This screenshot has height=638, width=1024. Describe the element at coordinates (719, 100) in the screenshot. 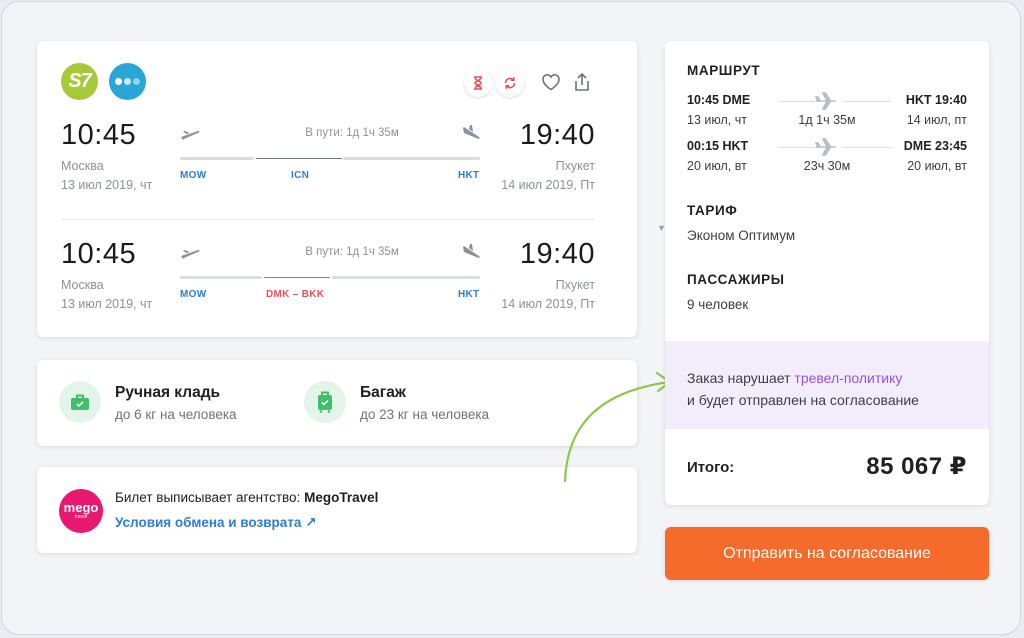

I see `route-departure: 10:45 DME` at that location.